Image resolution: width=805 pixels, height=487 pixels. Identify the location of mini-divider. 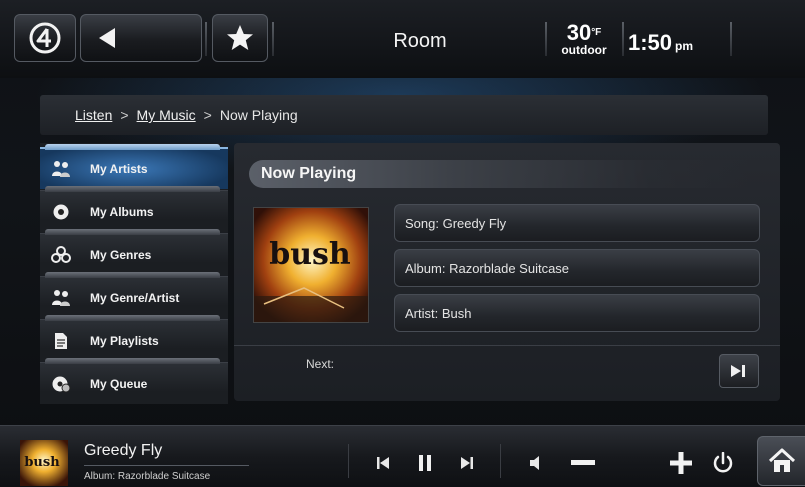
(166, 465).